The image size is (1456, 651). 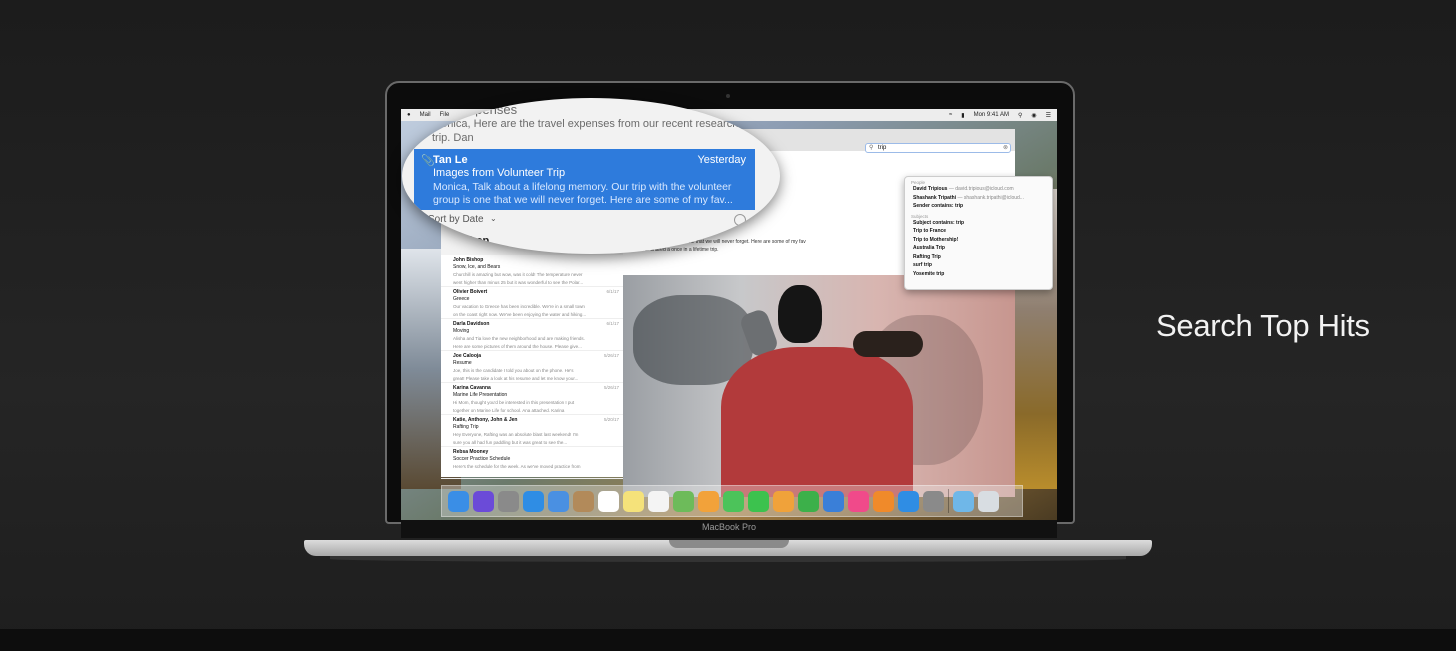 I want to click on message-from: John Bishop, so click(x=468, y=260).